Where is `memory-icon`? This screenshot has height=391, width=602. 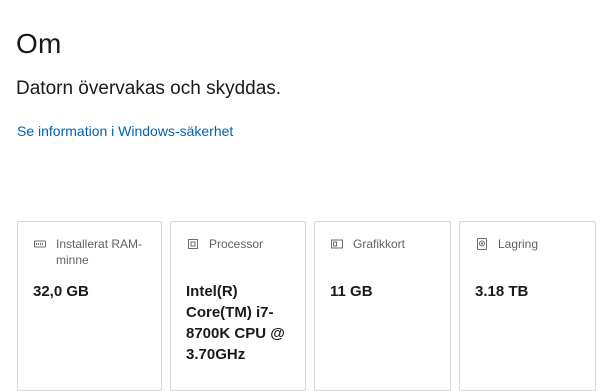 memory-icon is located at coordinates (40, 244).